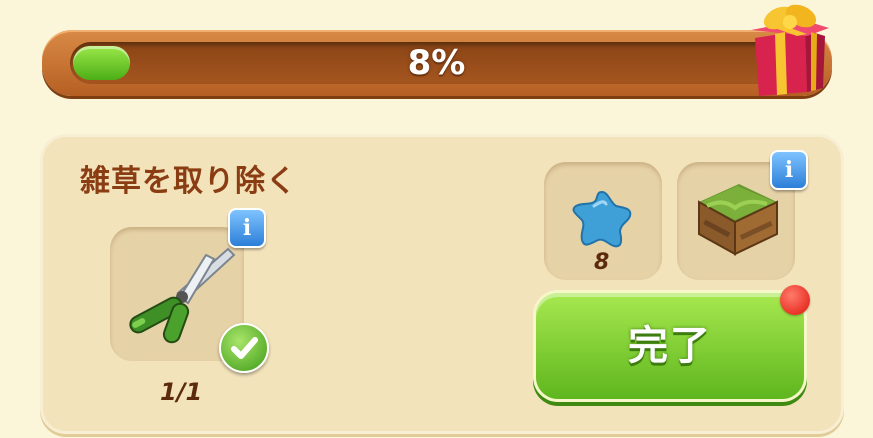 The height and width of the screenshot is (438, 873). Describe the element at coordinates (181, 392) in the screenshot. I see `tool-count-label: 1/1` at that location.